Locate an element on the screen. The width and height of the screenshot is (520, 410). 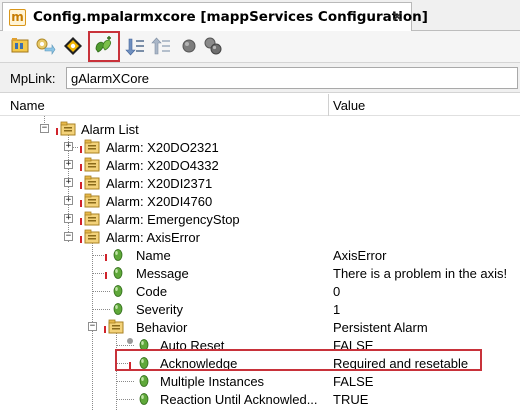
tree-node-alarm: + Alarm: X20DO4332 is located at coordinates (260, 165).